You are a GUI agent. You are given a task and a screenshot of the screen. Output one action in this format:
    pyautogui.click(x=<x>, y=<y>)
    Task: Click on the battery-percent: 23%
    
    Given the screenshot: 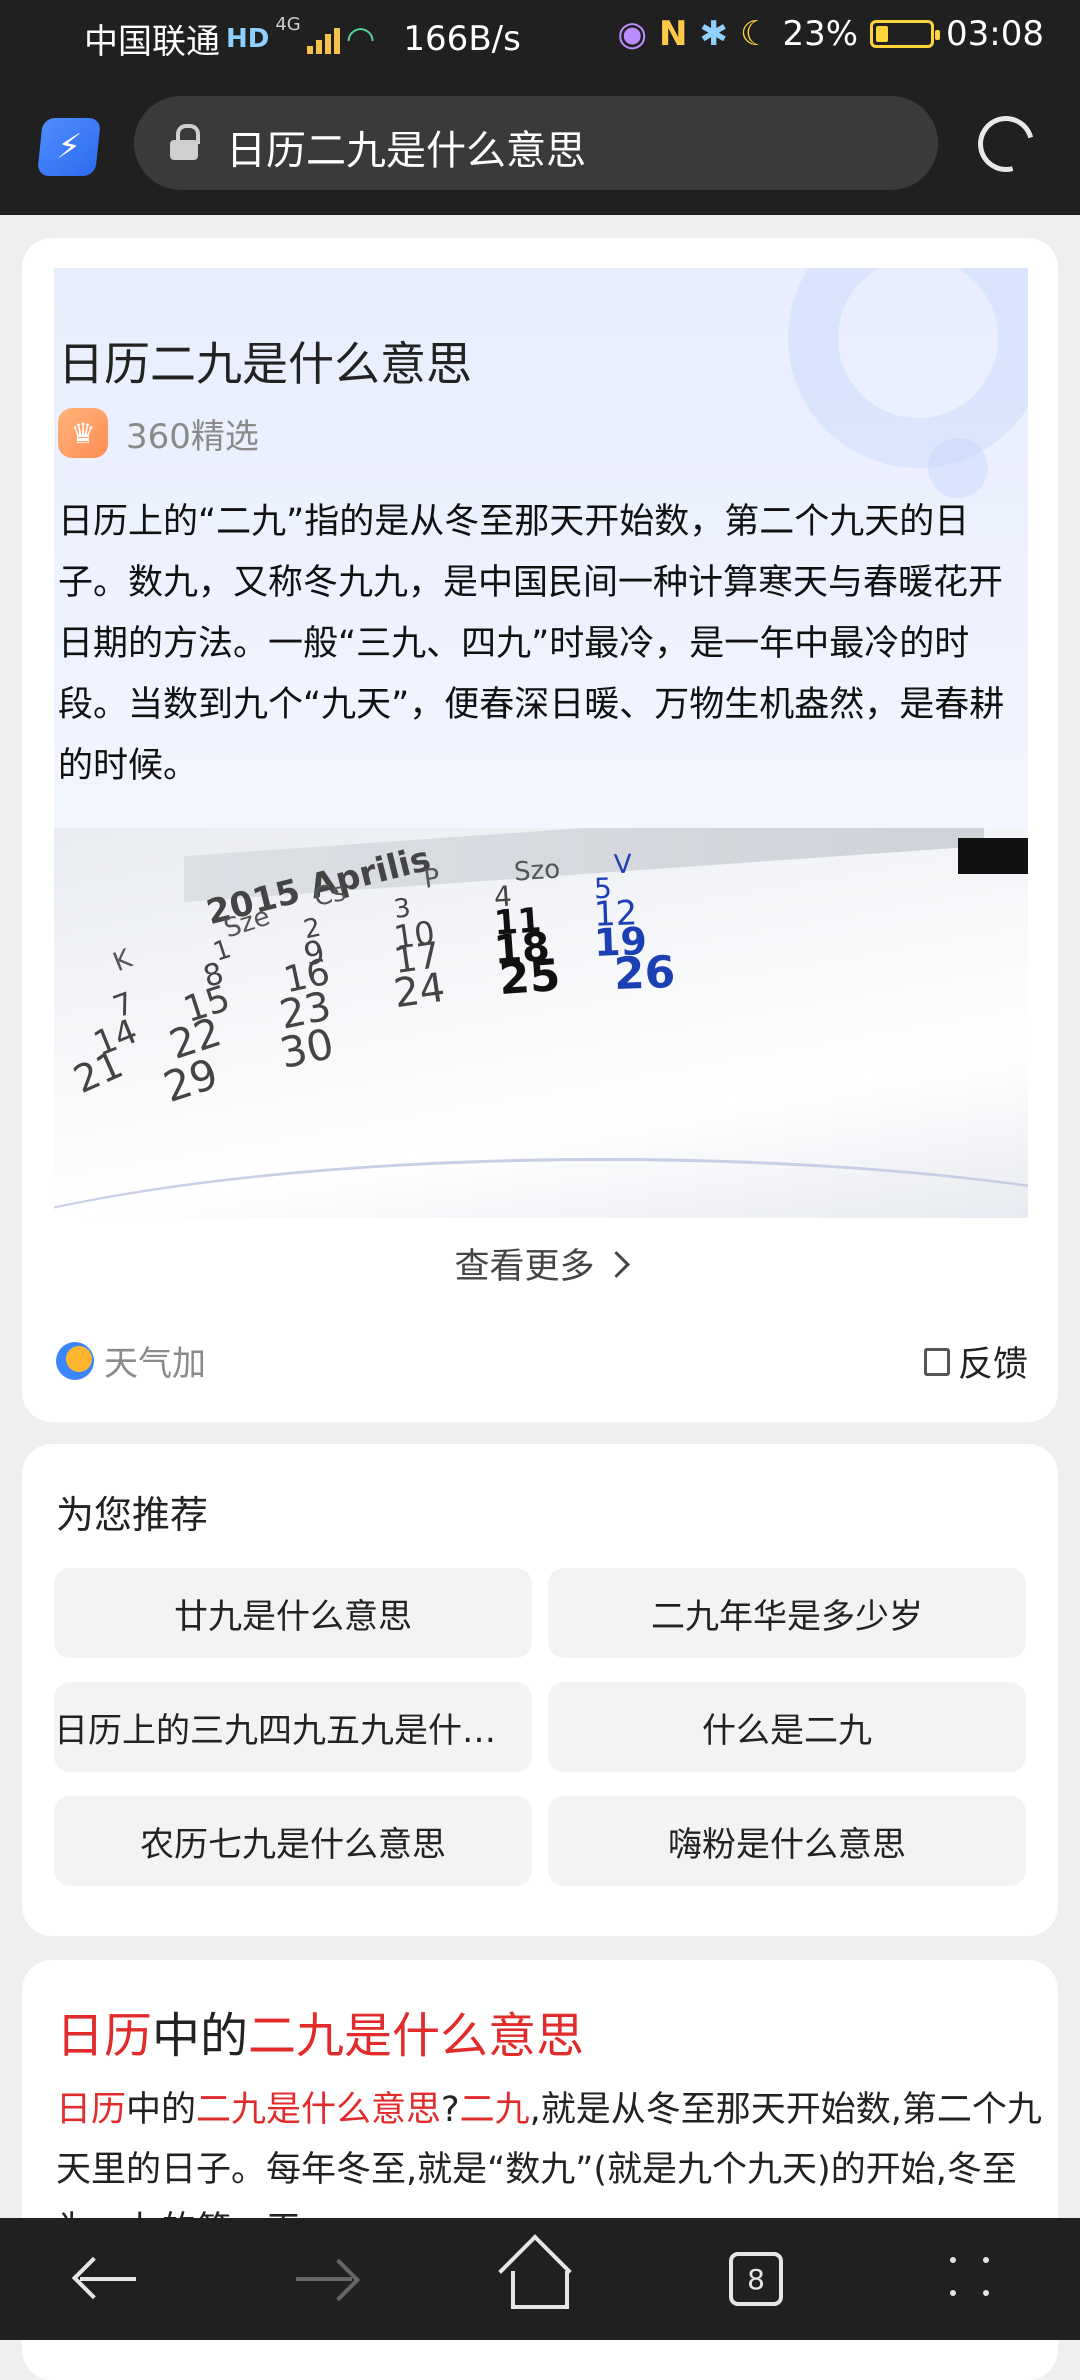 What is the action you would take?
    pyautogui.click(x=820, y=34)
    